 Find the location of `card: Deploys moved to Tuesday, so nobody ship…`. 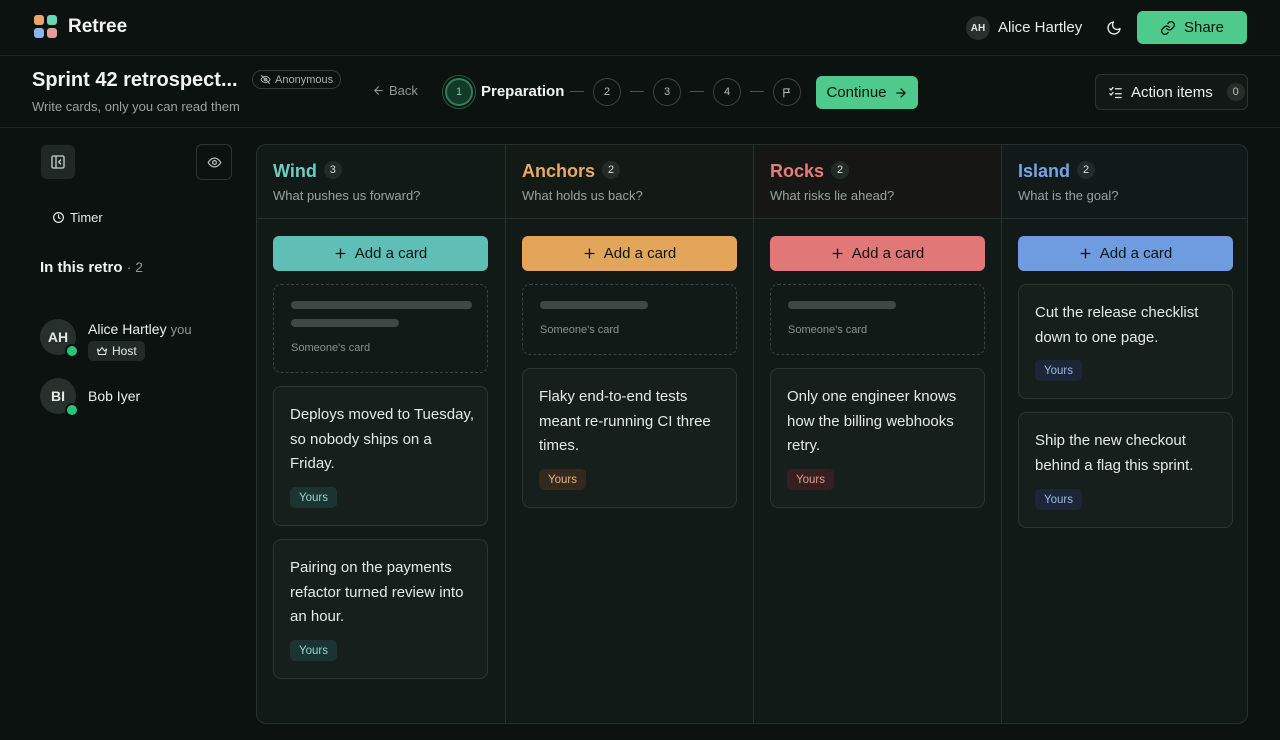

card: Deploys moved to Tuesday, so nobody ship… is located at coordinates (380, 456).